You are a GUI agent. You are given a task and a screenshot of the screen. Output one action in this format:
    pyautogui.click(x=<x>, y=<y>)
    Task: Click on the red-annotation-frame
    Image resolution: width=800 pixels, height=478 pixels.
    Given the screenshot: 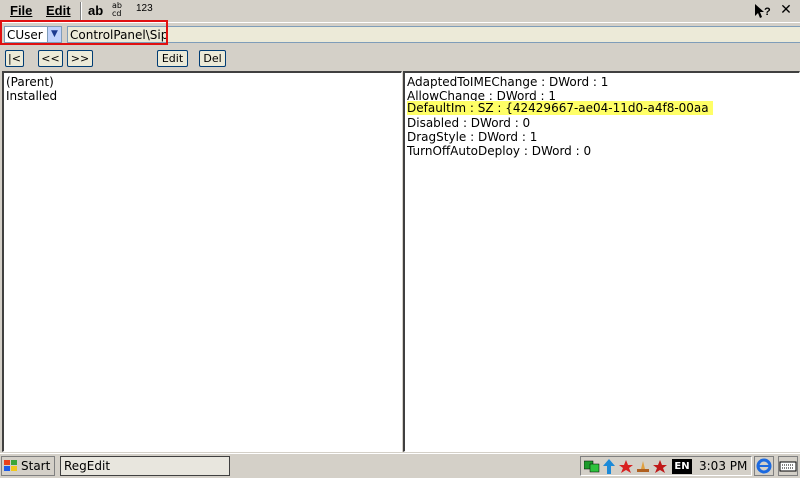 What is the action you would take?
    pyautogui.click(x=84, y=32)
    